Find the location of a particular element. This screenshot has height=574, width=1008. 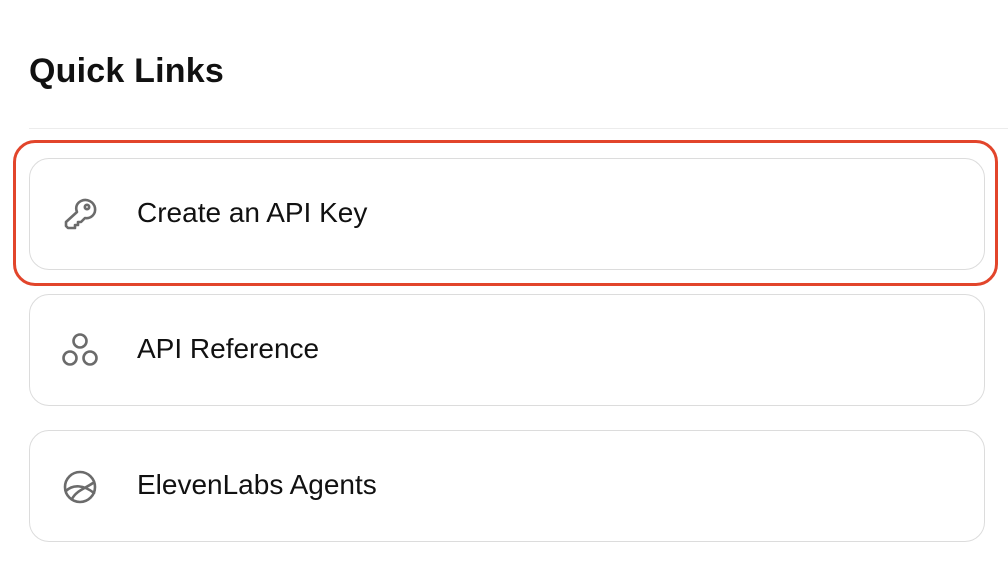

link-label: ElevenLabs Agents is located at coordinates (257, 484).